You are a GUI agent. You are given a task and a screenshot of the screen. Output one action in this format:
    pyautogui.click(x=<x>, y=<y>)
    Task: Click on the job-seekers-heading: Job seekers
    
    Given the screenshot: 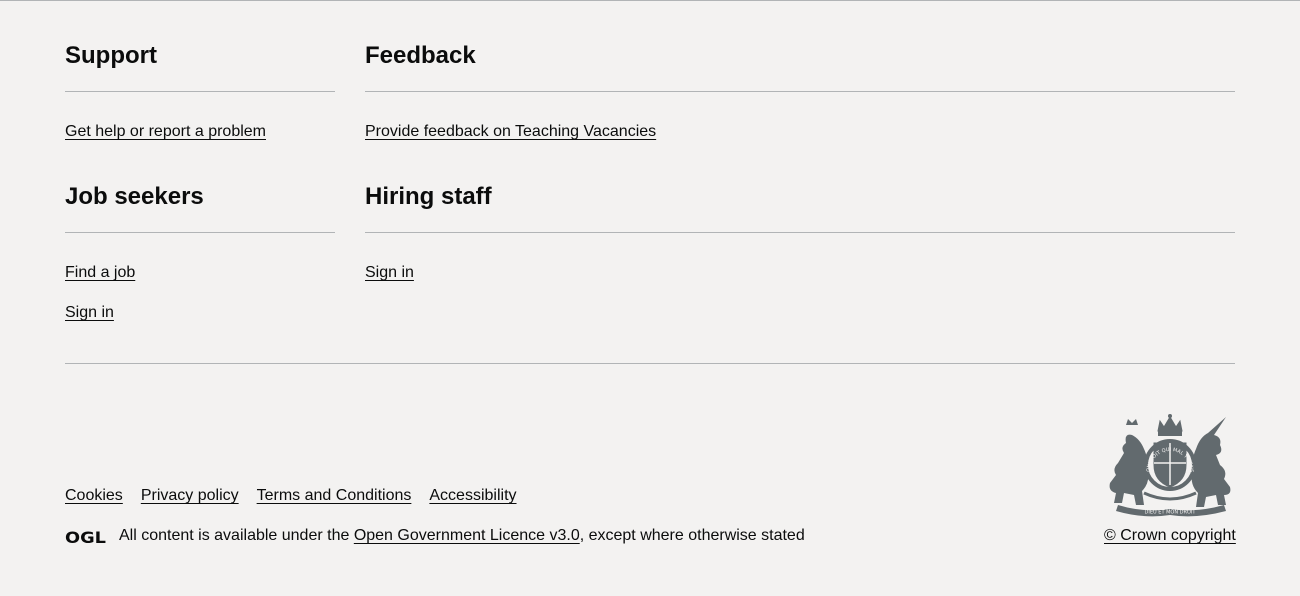 What is the action you would take?
    pyautogui.click(x=134, y=196)
    